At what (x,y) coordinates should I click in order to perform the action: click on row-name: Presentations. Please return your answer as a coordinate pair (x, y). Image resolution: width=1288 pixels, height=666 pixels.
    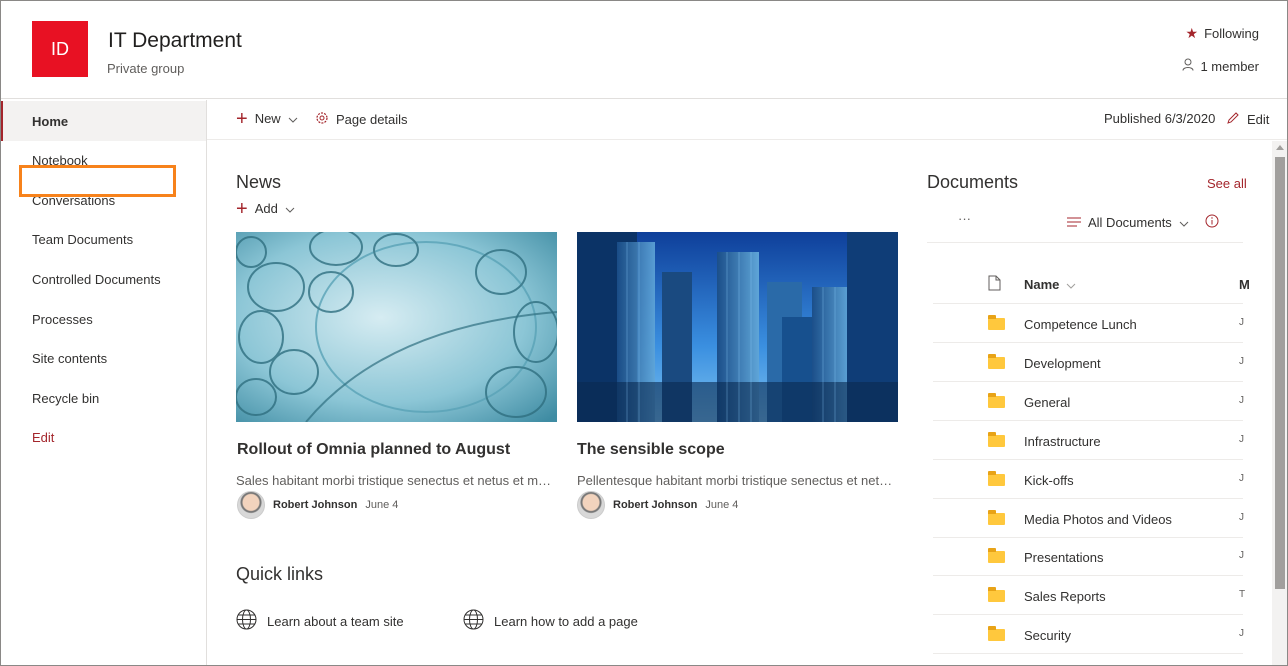
    Looking at the image, I should click on (1064, 557).